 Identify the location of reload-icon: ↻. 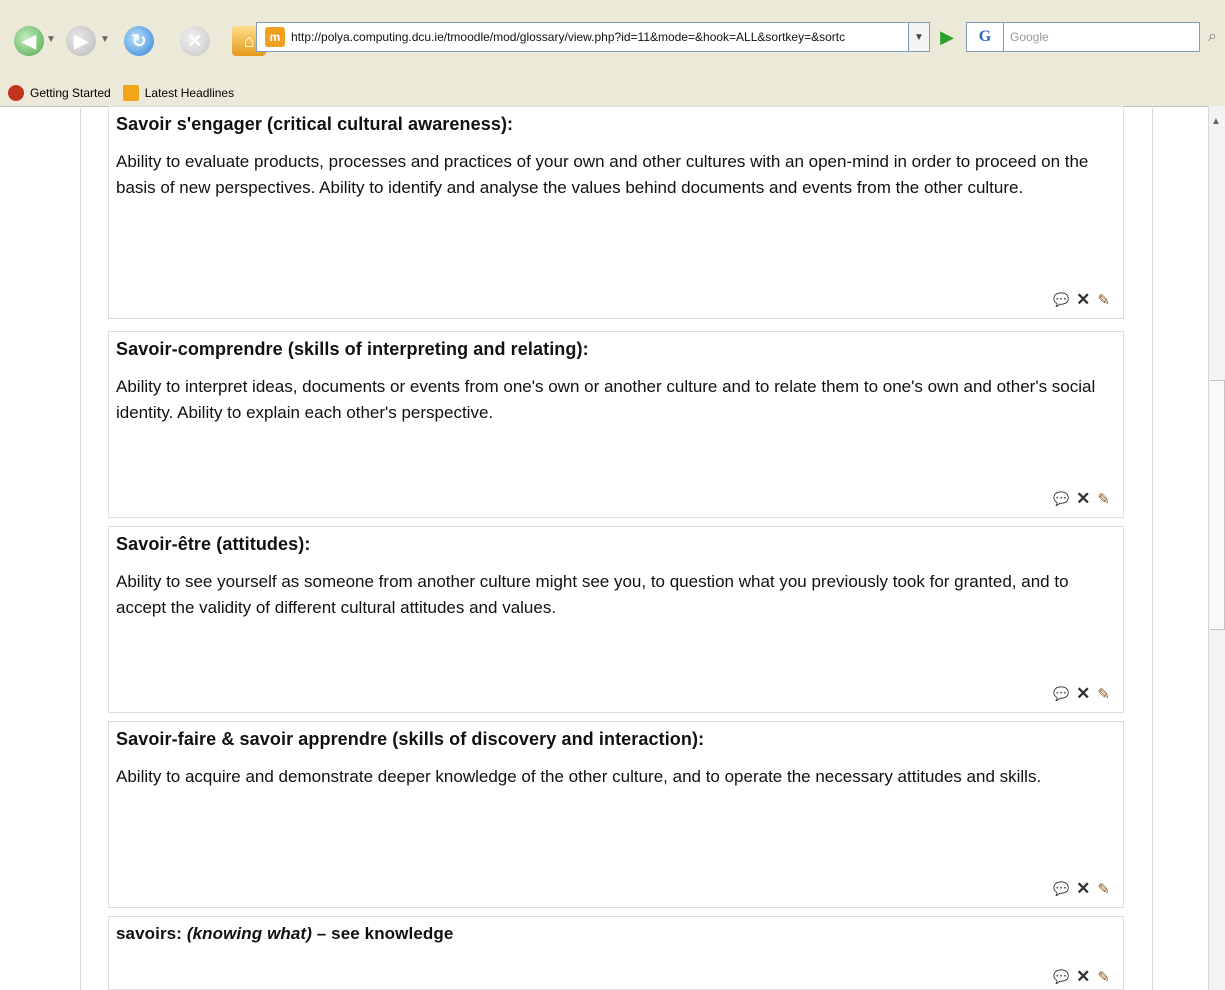
(139, 40).